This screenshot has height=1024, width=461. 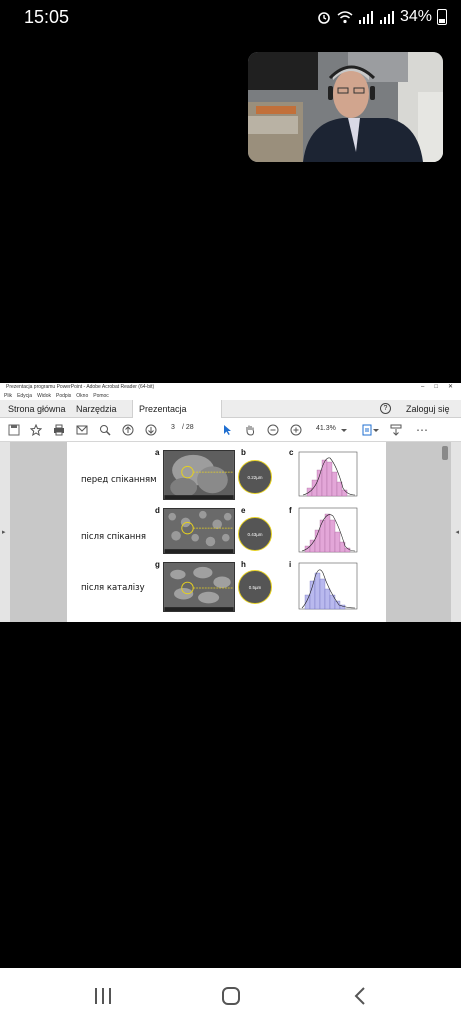 I want to click on sem-image-a, so click(x=199, y=475).